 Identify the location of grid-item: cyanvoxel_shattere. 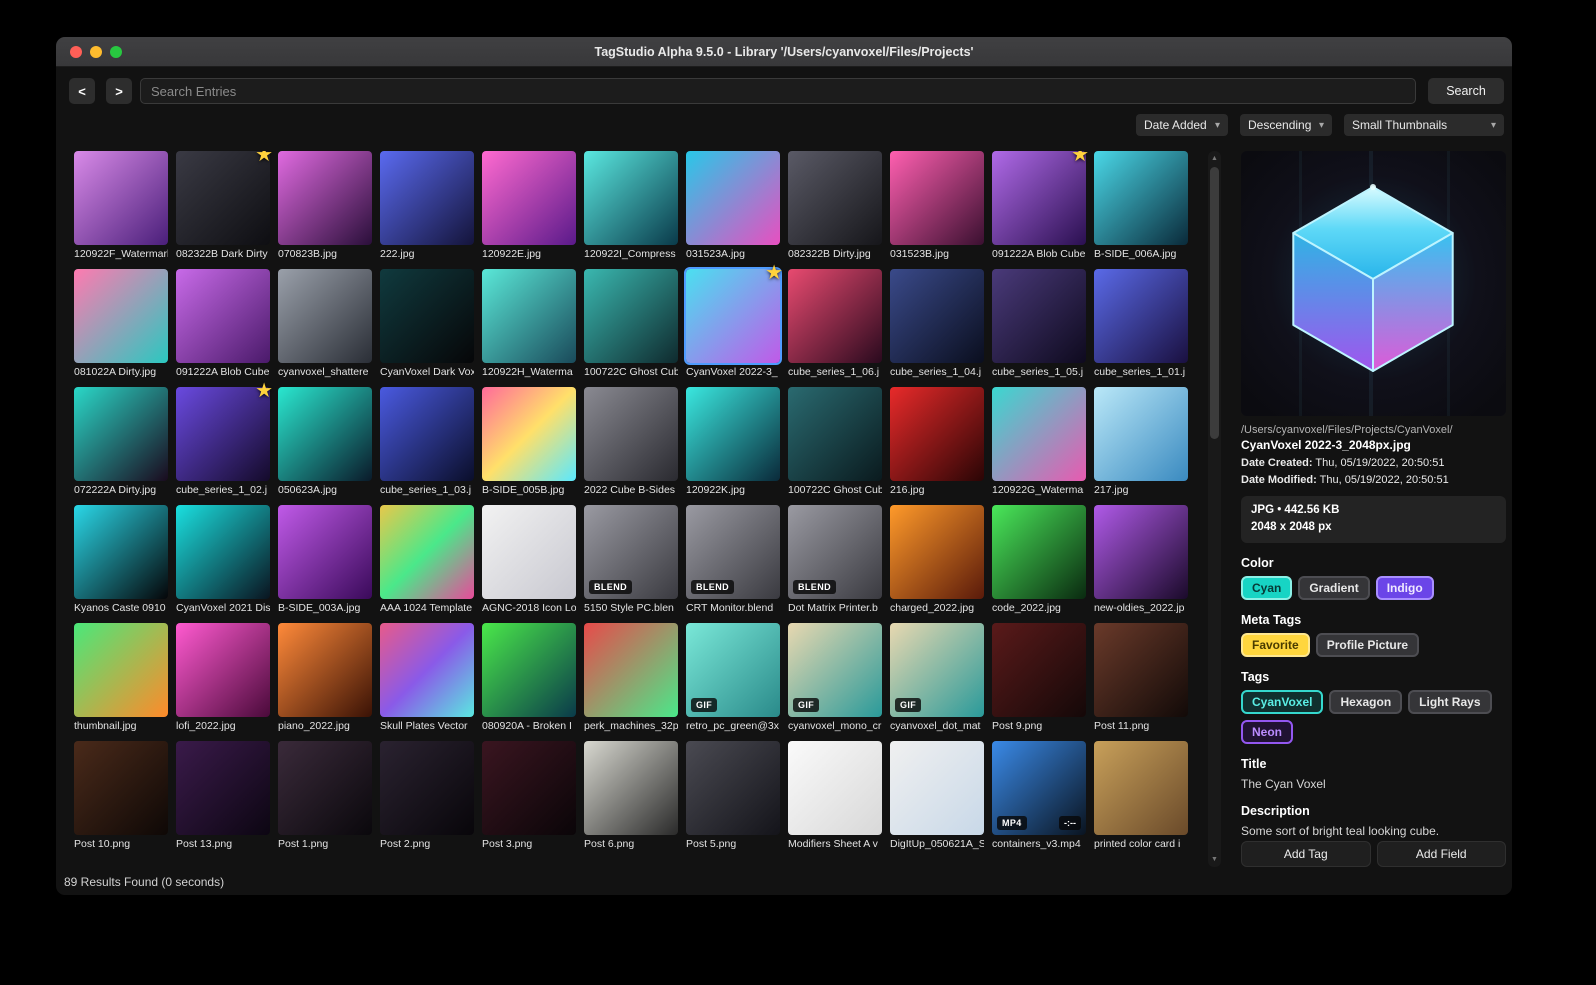
(325, 325).